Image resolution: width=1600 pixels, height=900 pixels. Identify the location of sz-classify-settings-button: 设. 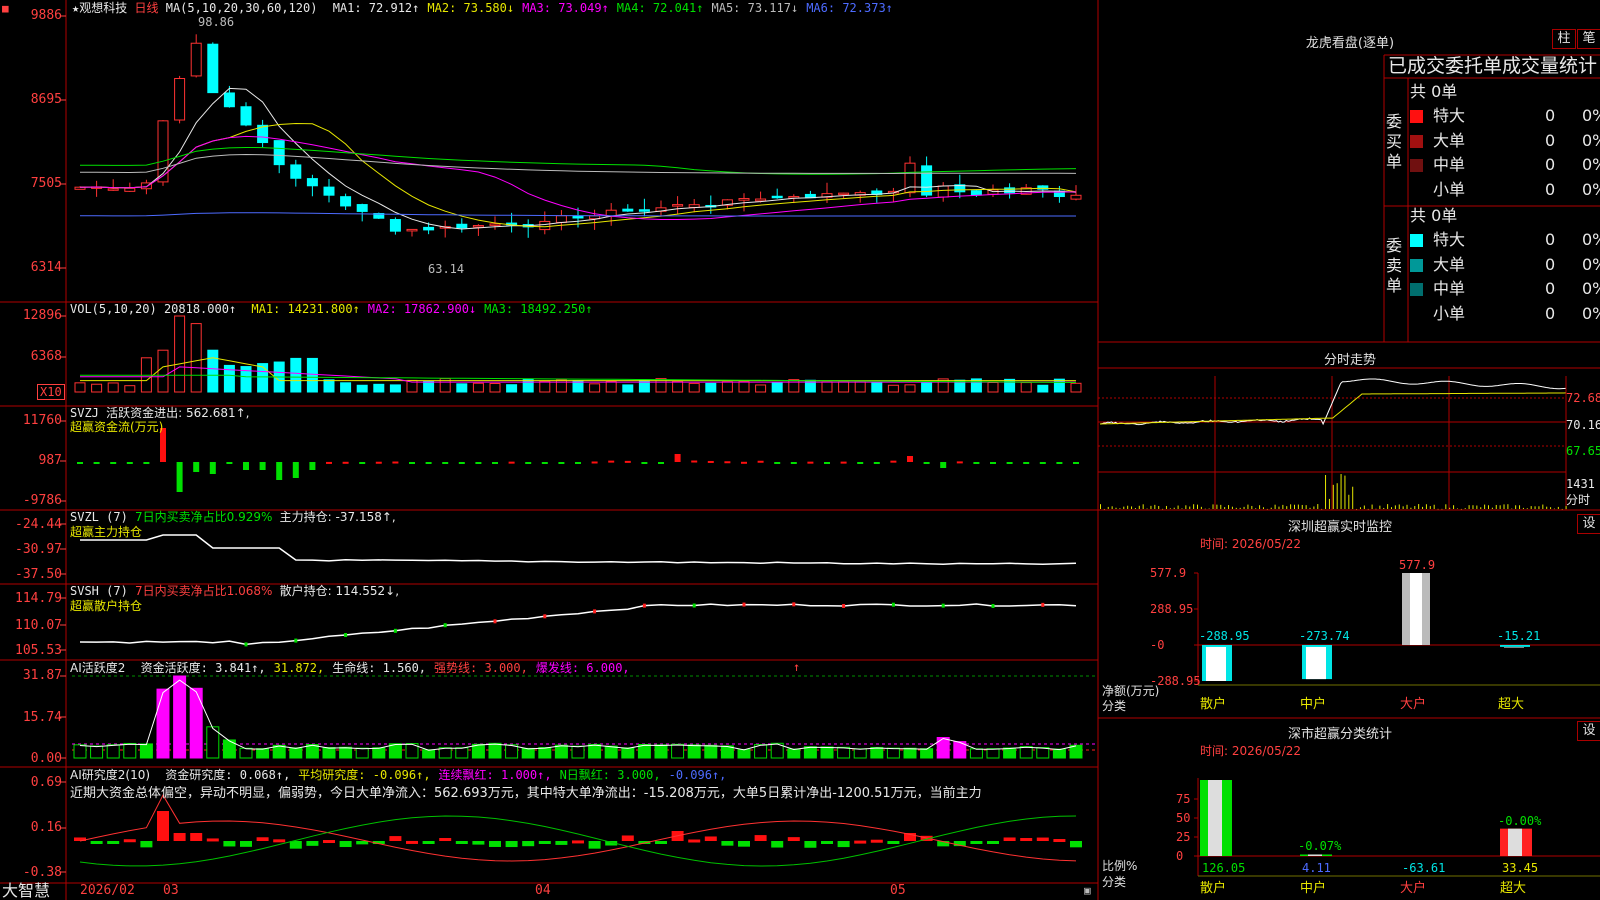
(1588, 731).